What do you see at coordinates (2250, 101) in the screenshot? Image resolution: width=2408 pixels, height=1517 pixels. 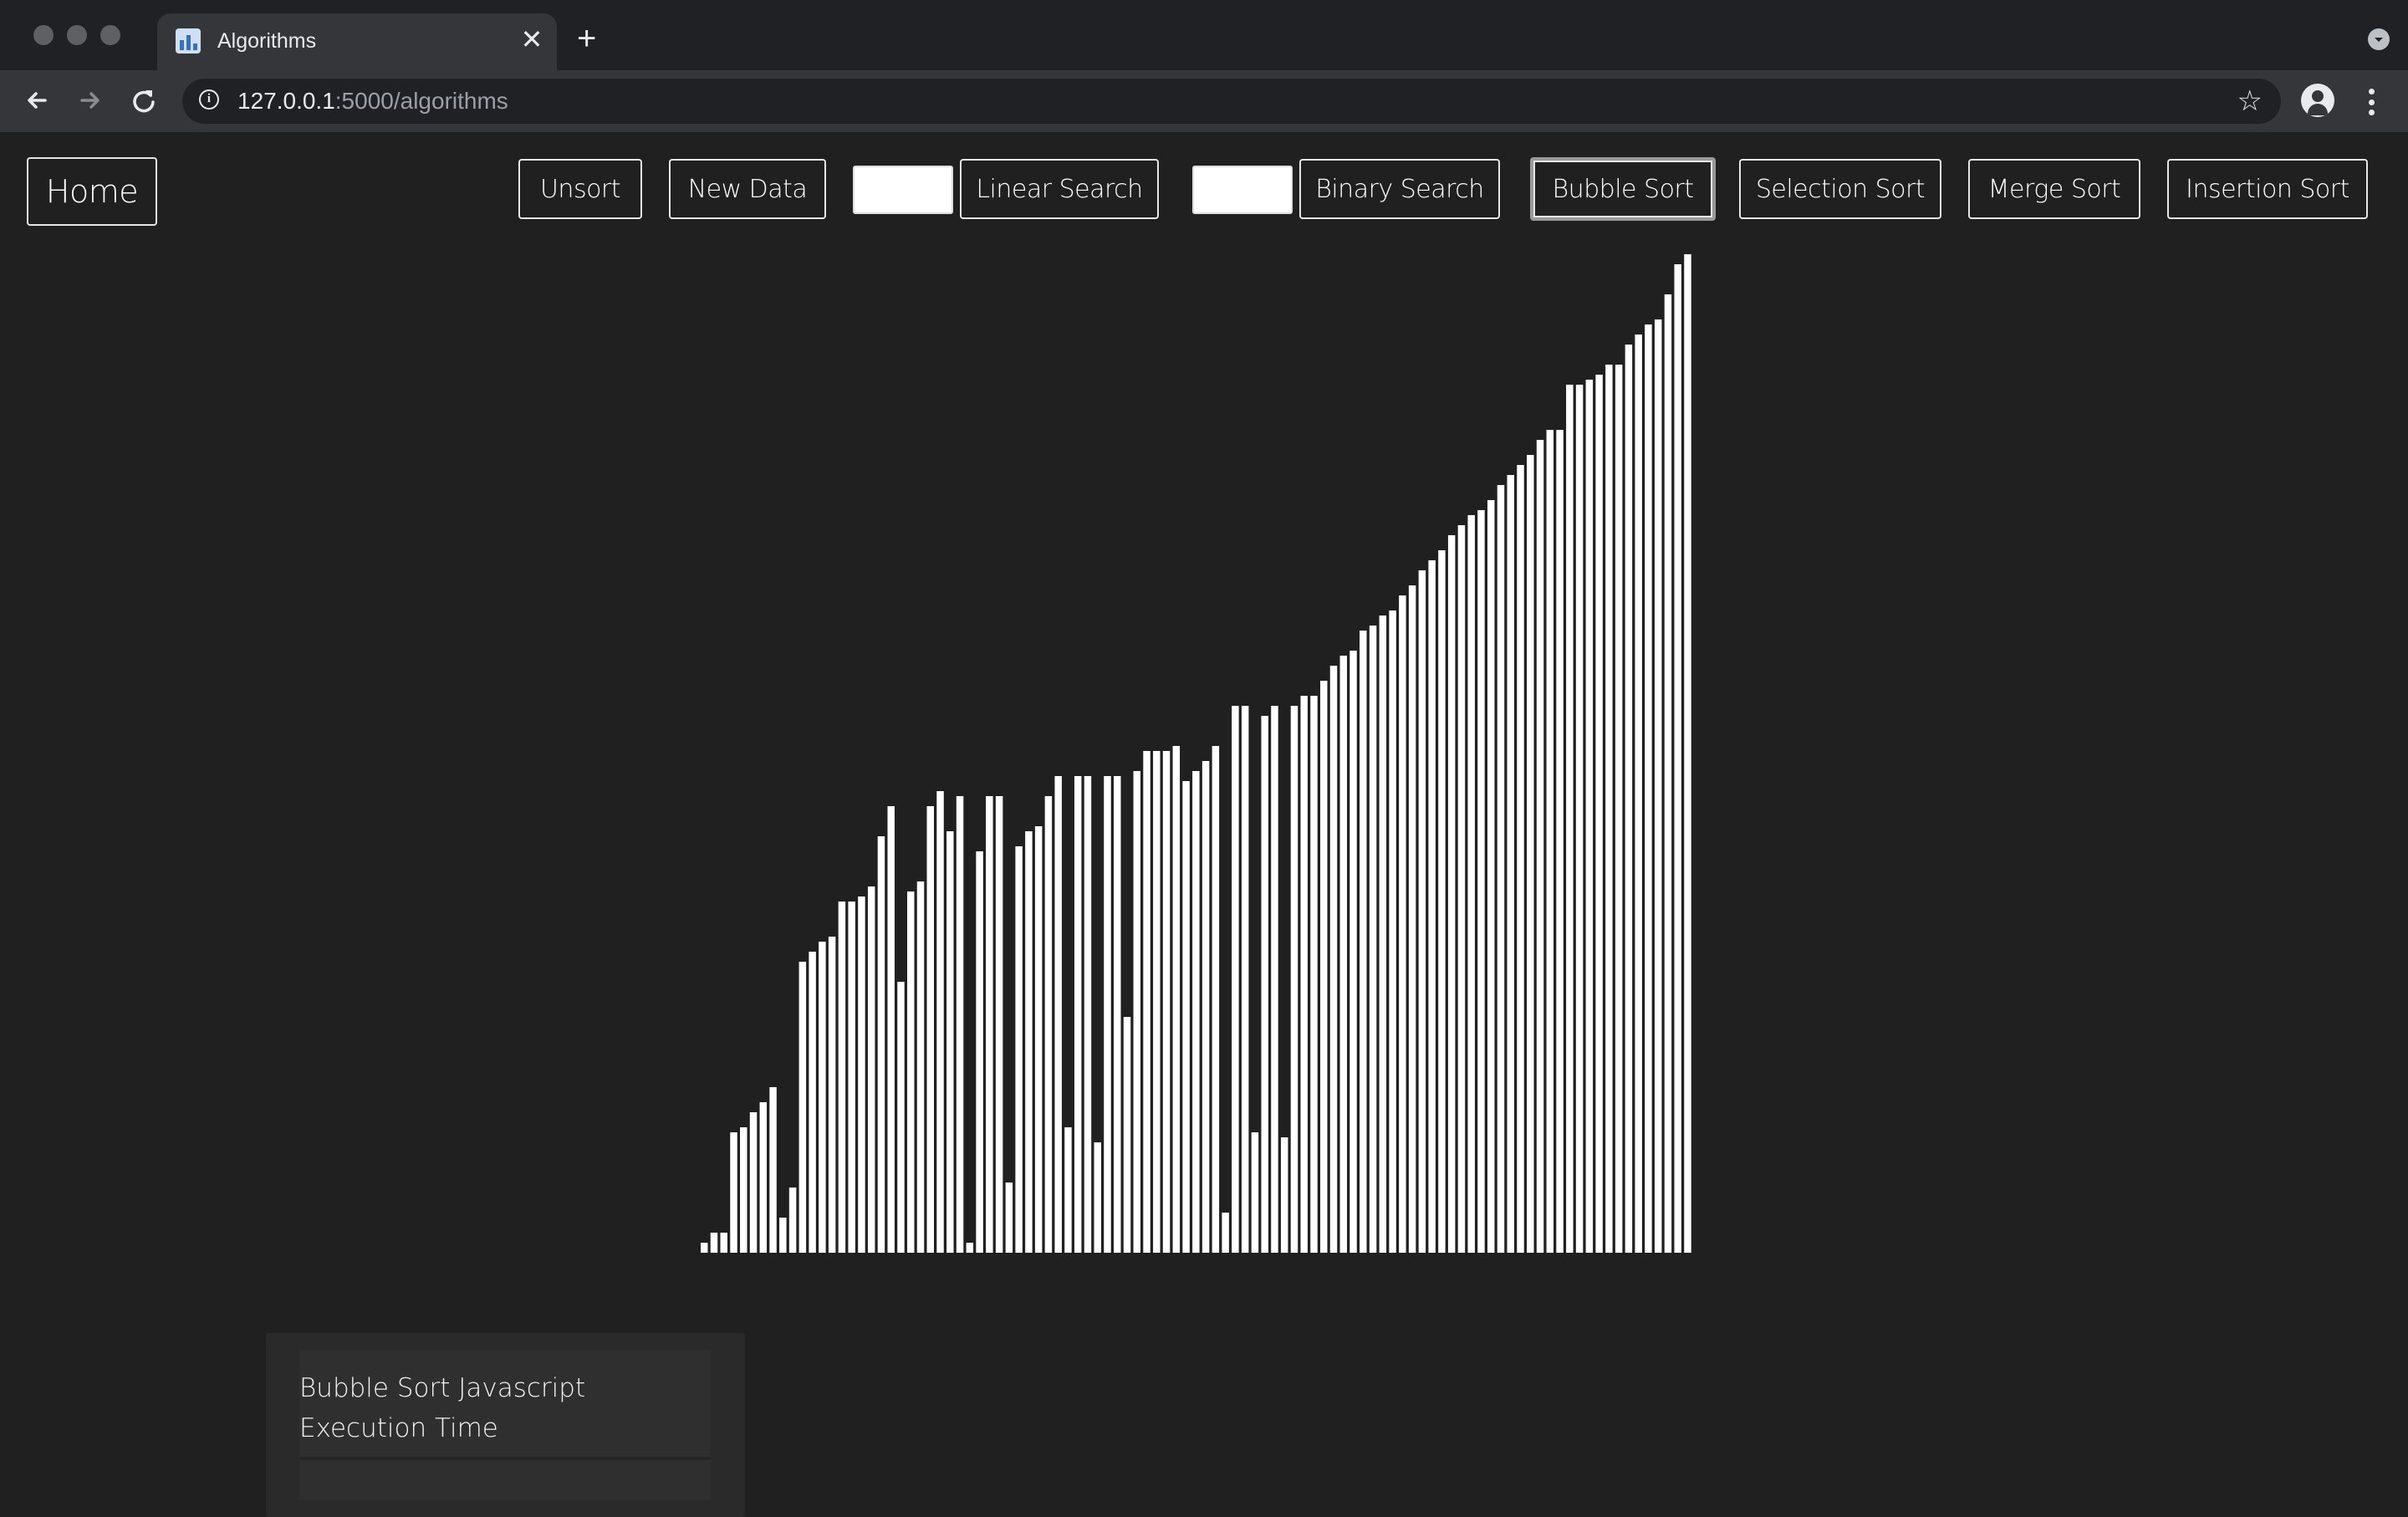 I see `bookmark-star-icon: ☆` at bounding box center [2250, 101].